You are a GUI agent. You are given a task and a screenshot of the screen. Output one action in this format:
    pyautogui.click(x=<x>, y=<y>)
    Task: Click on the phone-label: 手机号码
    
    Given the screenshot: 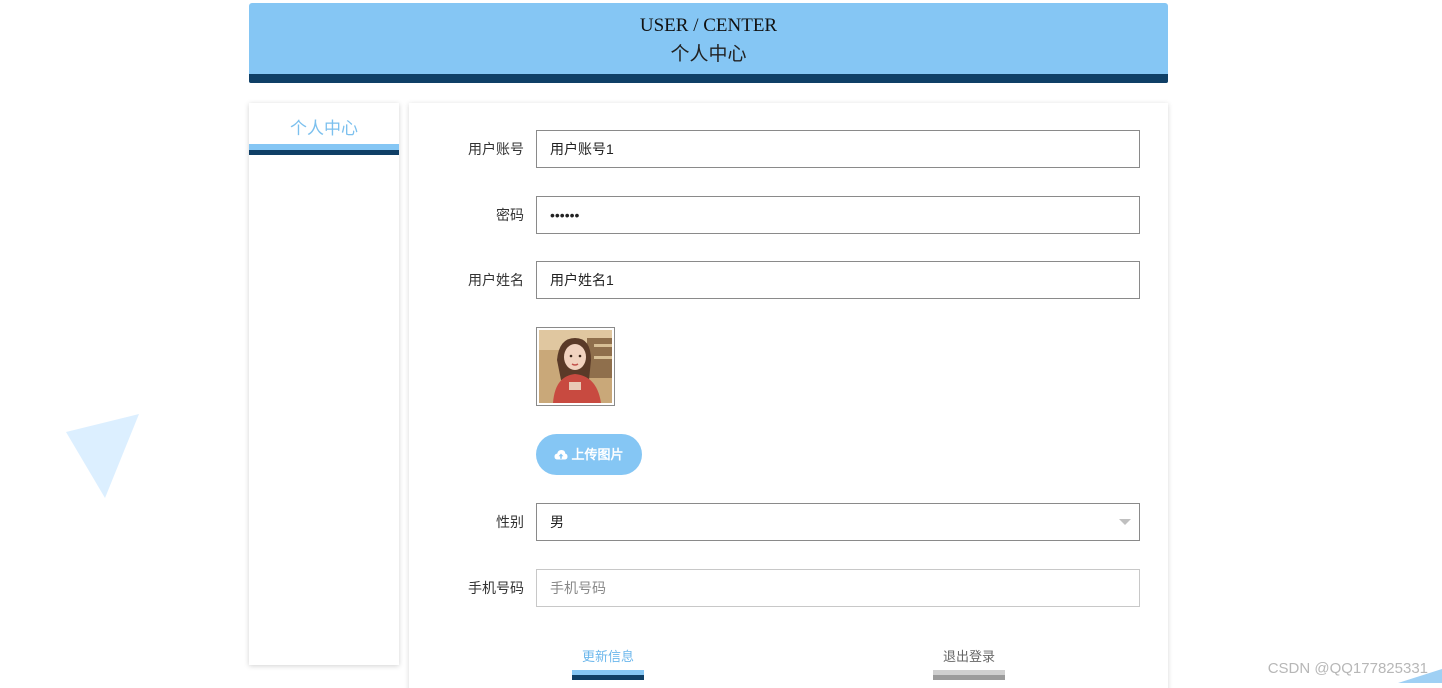 What is the action you would take?
    pyautogui.click(x=496, y=588)
    